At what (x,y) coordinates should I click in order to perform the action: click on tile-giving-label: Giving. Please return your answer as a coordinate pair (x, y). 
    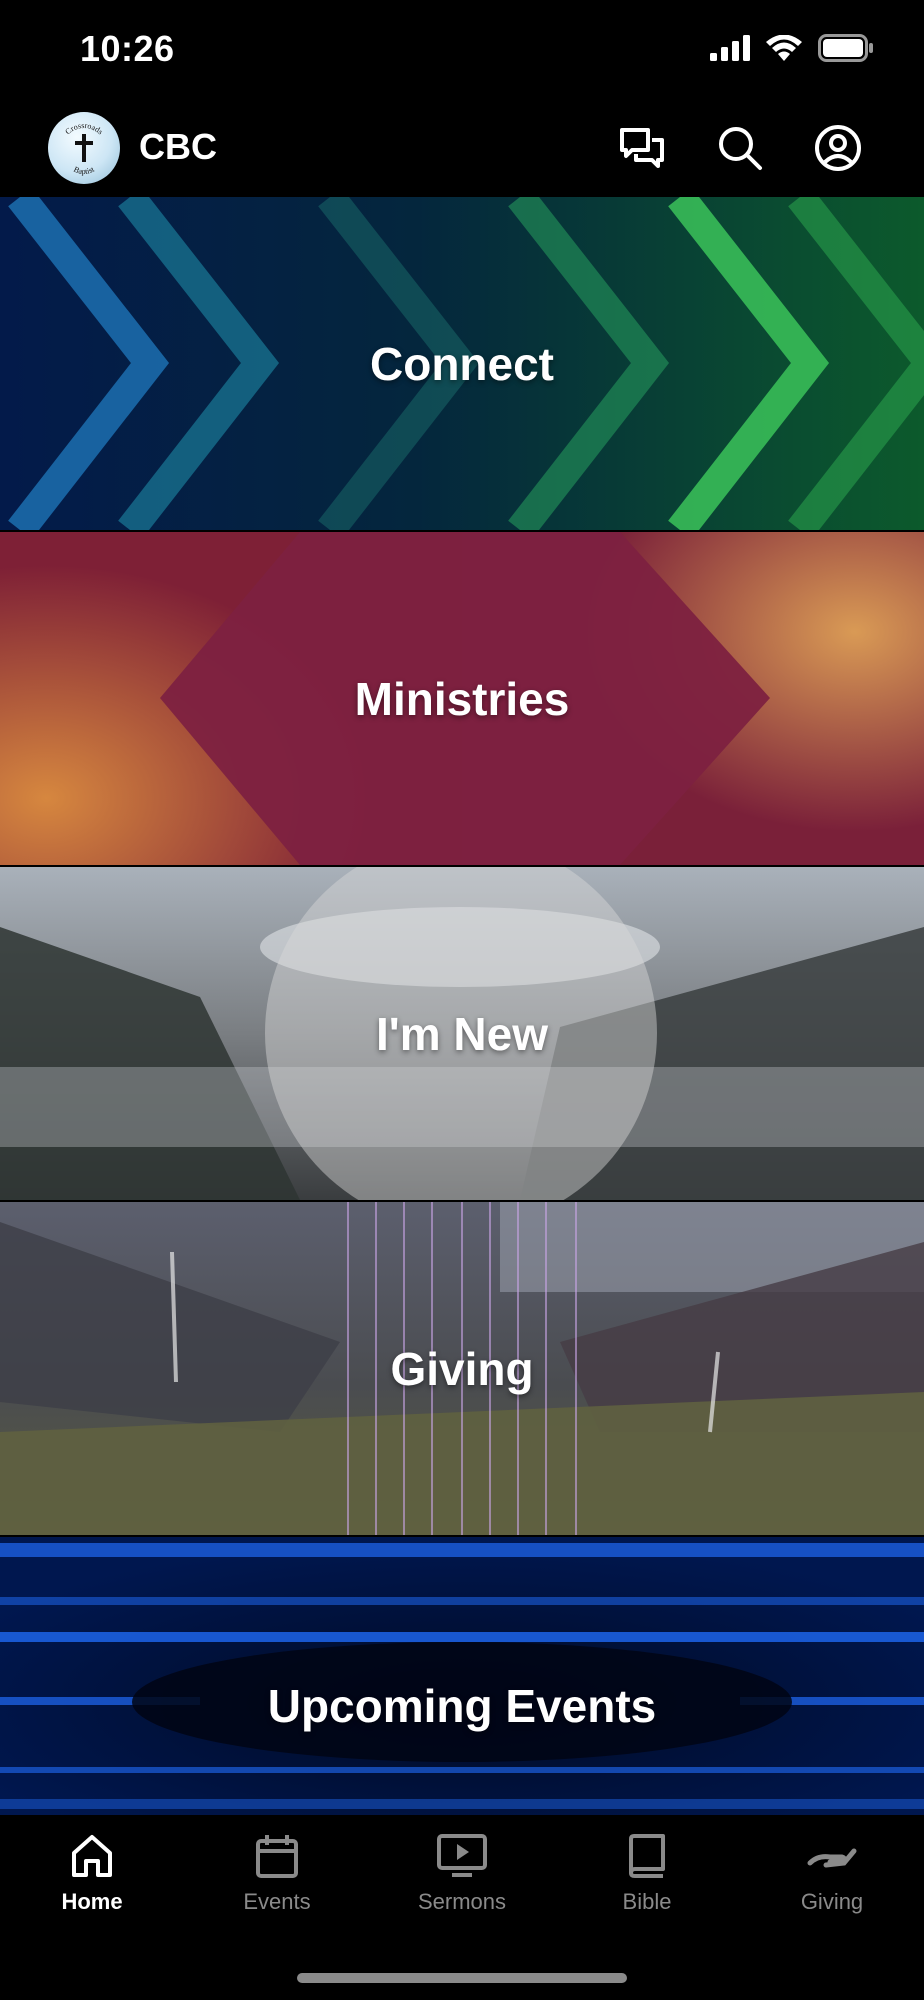
    Looking at the image, I should click on (462, 1368).